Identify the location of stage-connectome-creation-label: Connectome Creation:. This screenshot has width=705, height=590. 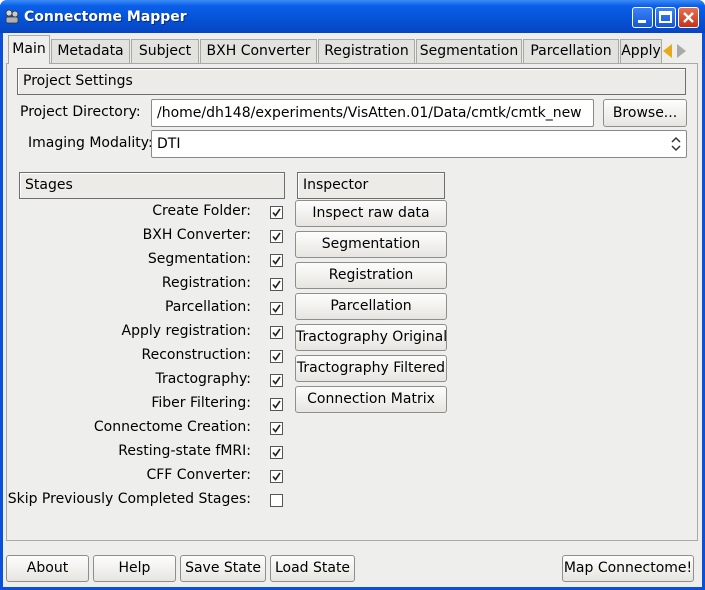
(172, 427).